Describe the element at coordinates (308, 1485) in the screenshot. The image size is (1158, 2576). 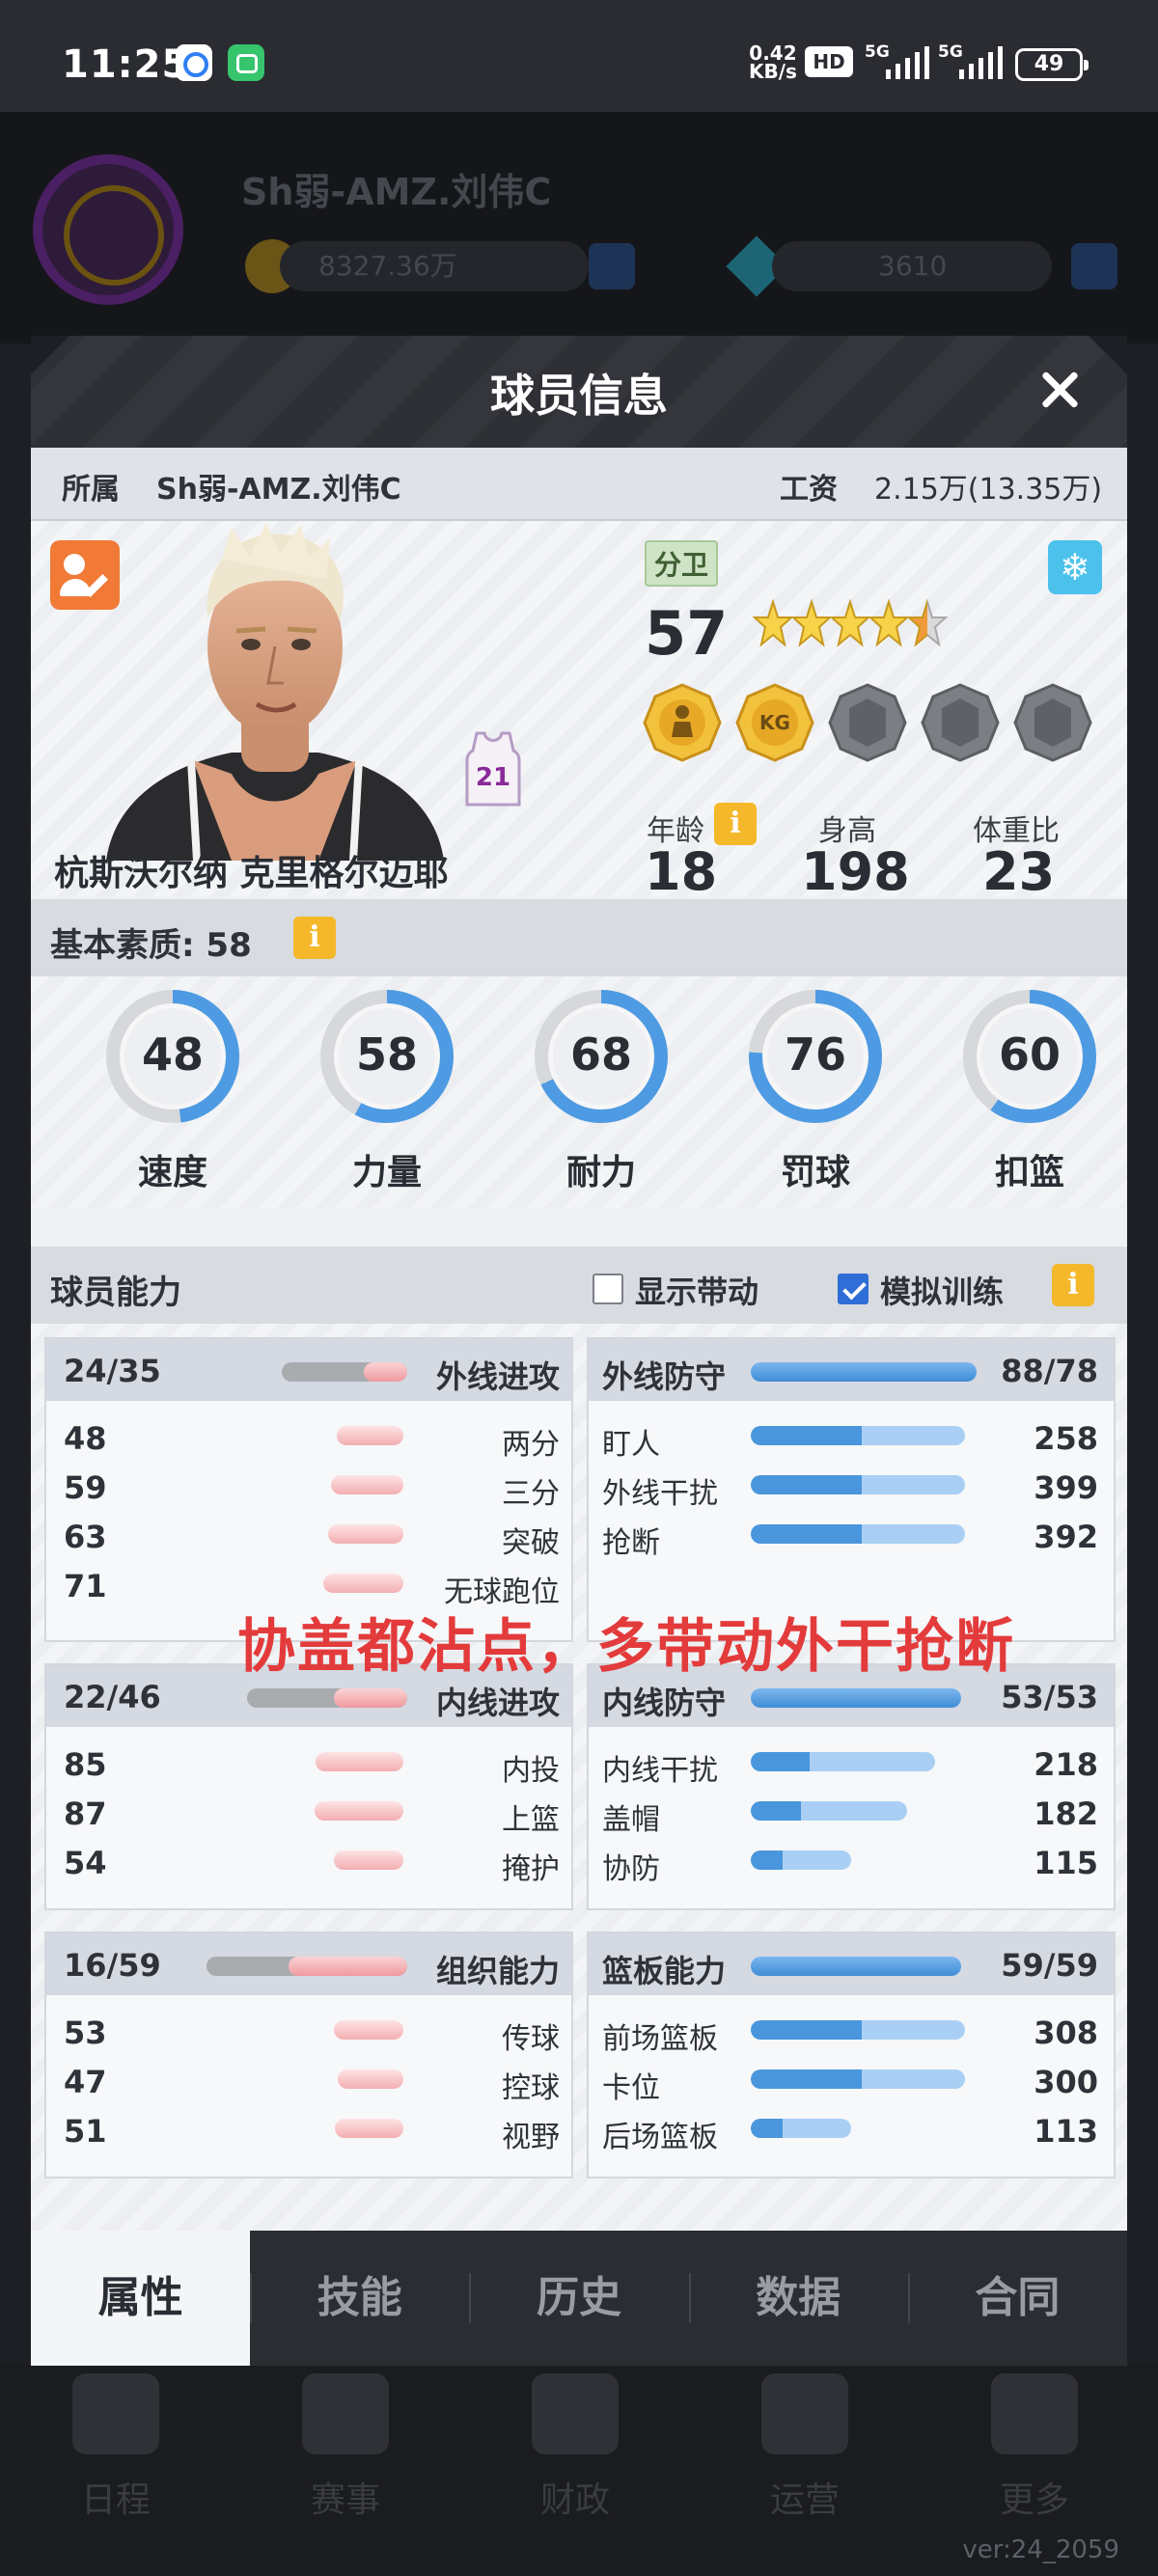
I see `ability-row: 59 三分` at that location.